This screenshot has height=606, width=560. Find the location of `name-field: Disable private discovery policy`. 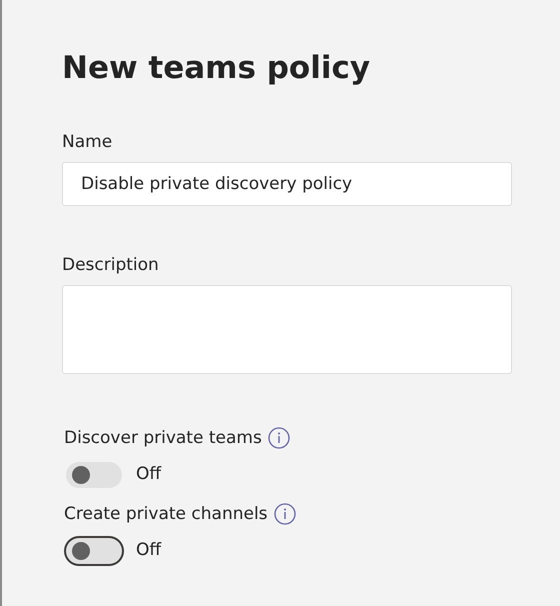

name-field: Disable private discovery policy is located at coordinates (287, 184).